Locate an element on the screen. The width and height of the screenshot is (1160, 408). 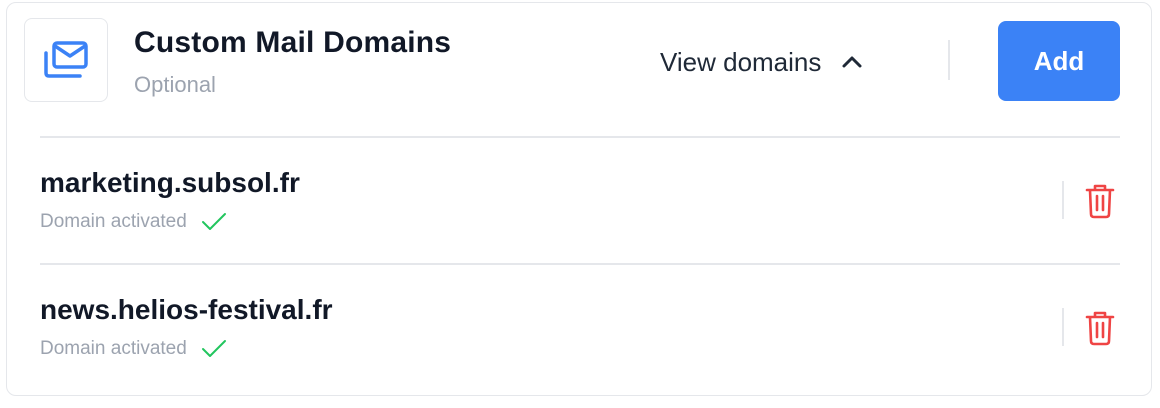
header-divider is located at coordinates (949, 60).